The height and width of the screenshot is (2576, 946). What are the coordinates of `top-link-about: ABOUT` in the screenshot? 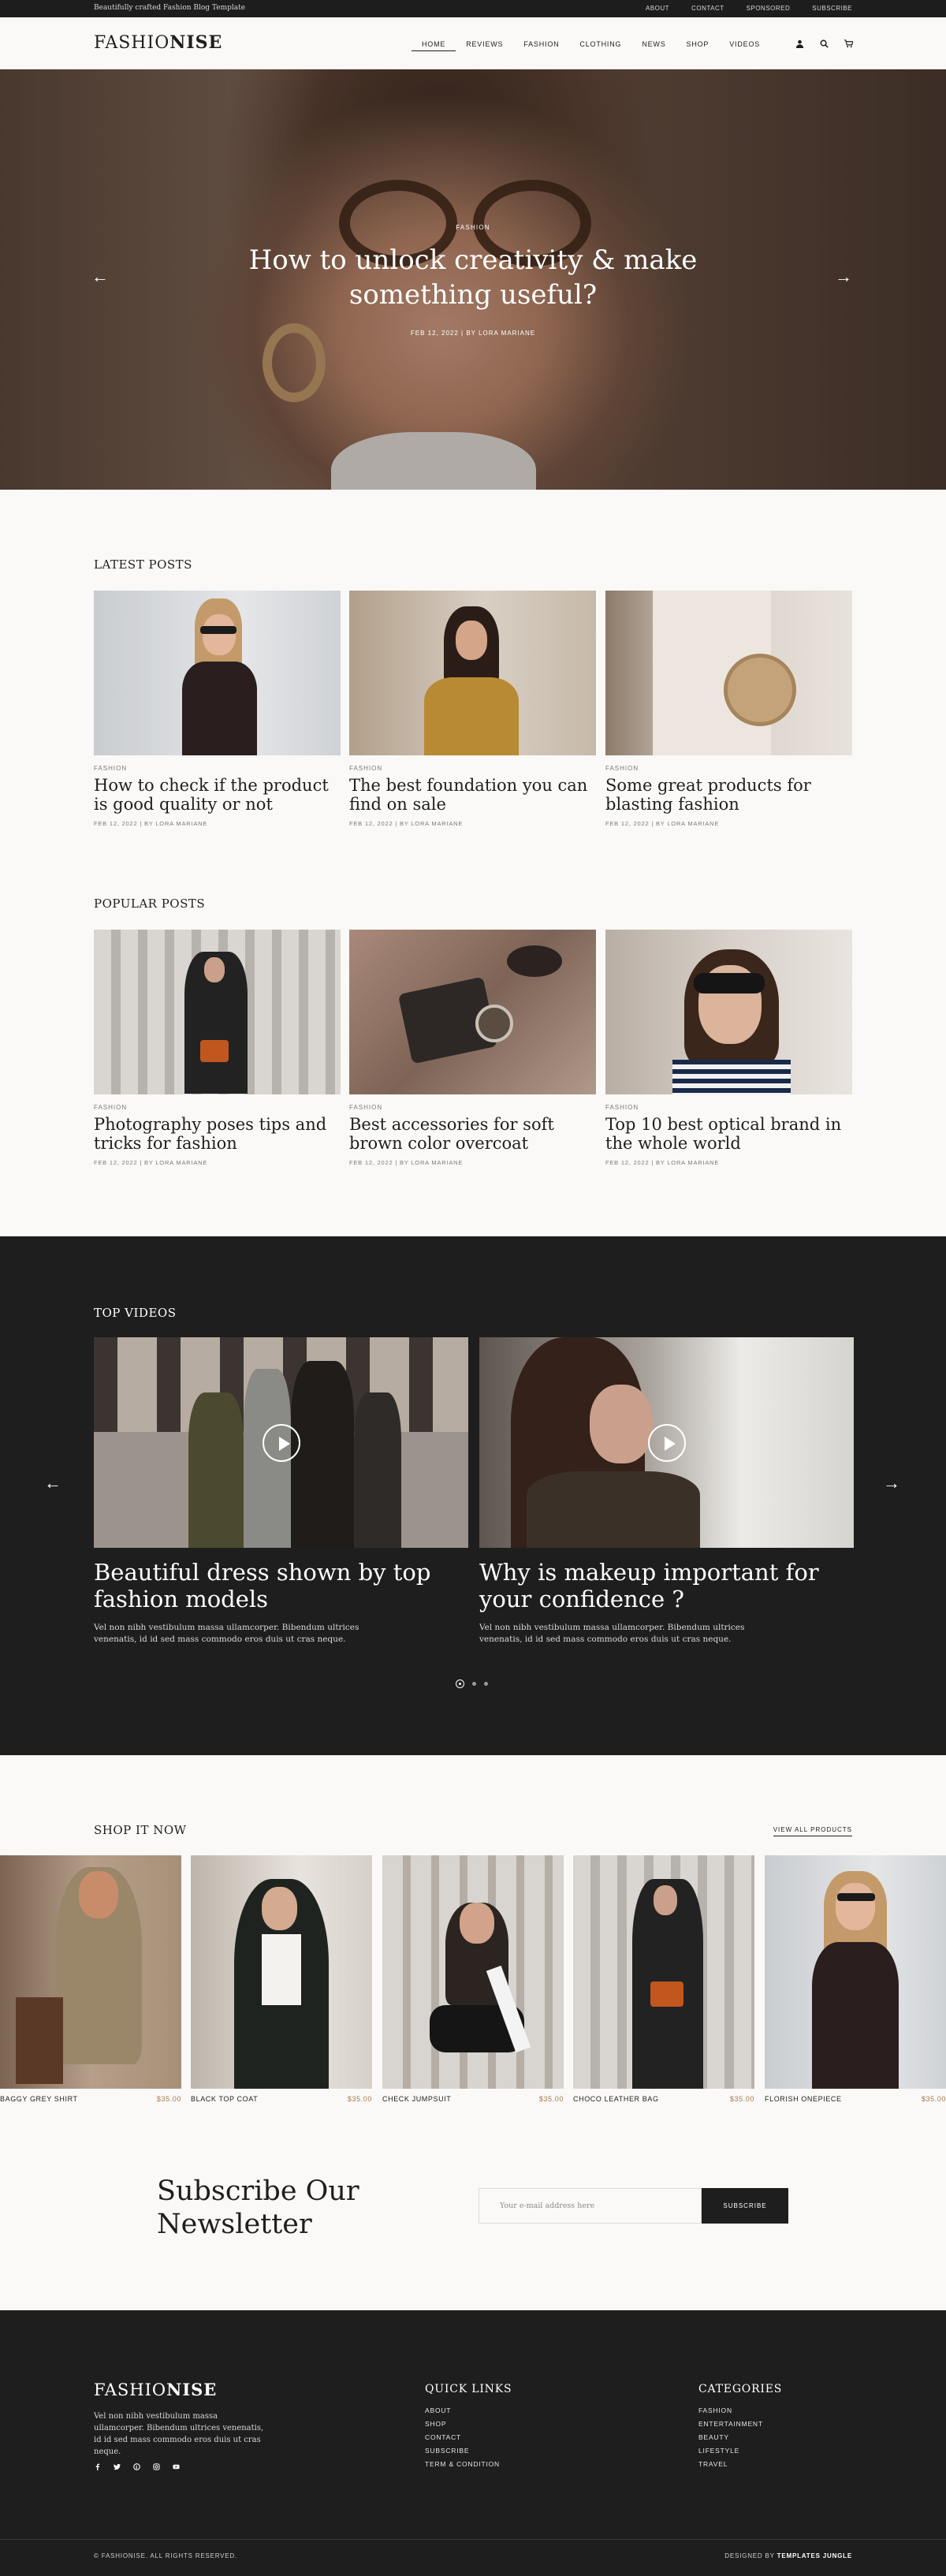 It's located at (657, 8).